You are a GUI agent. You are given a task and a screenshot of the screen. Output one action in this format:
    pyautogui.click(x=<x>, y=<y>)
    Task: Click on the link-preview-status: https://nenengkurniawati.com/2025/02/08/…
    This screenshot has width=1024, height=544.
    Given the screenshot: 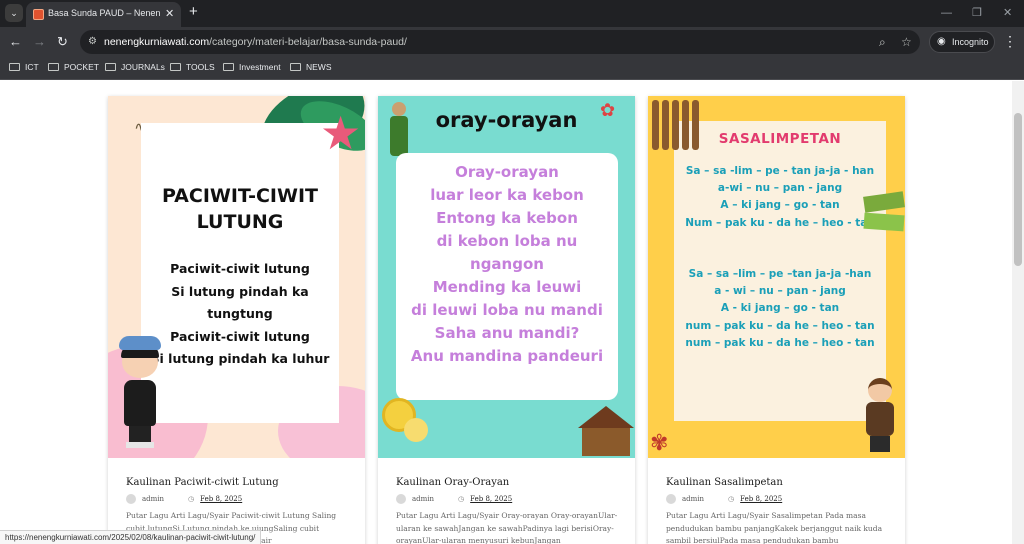 What is the action you would take?
    pyautogui.click(x=131, y=537)
    